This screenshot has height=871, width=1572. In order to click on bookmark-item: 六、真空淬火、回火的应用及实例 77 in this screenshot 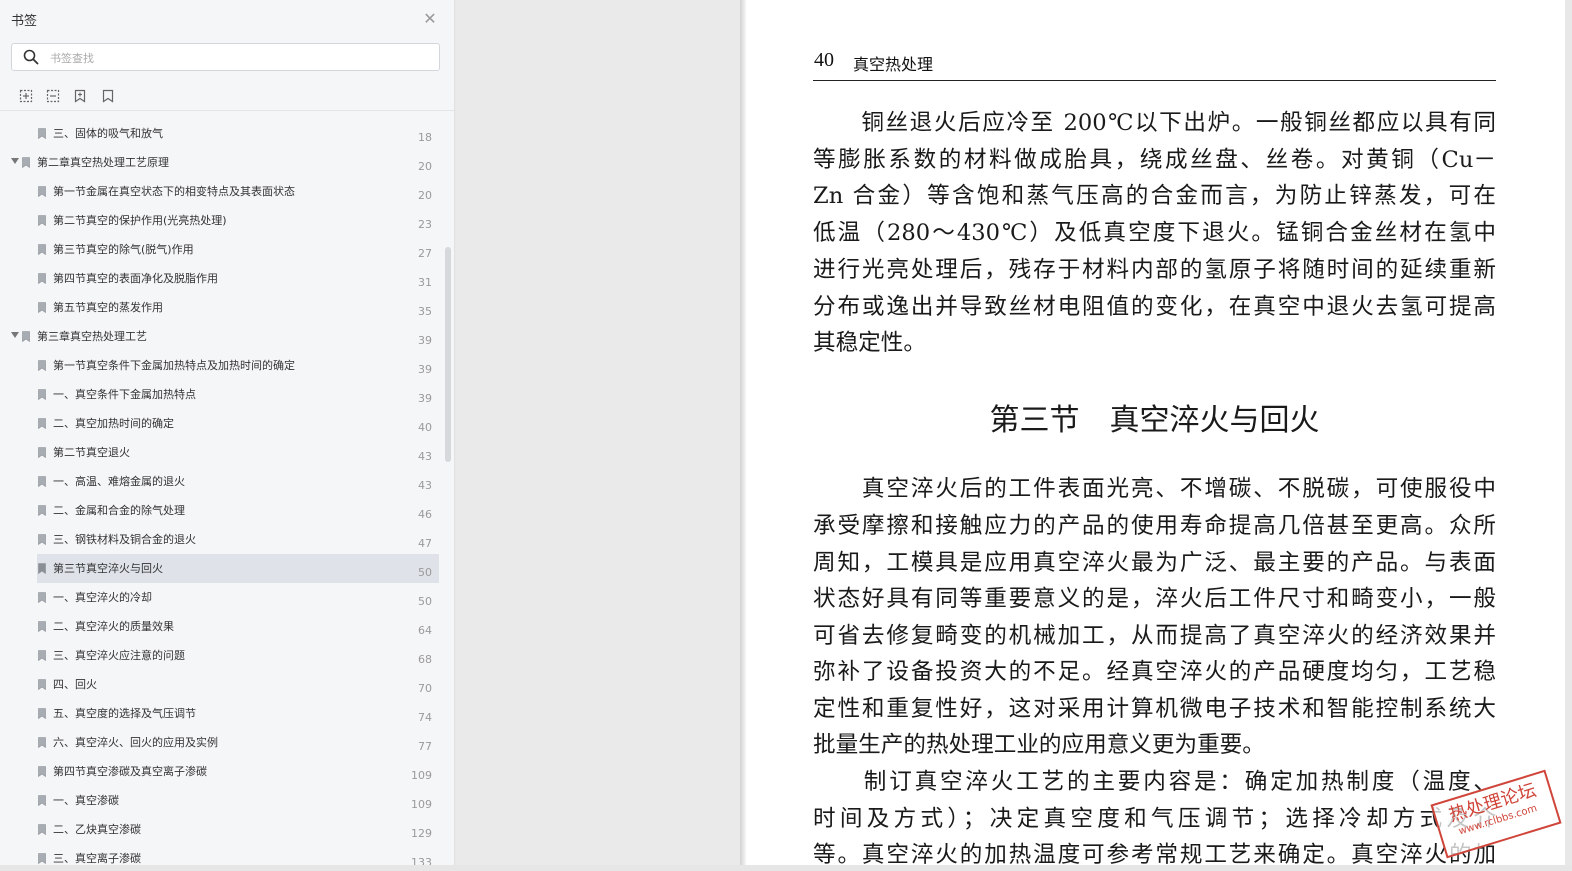, I will do `click(220, 742)`.